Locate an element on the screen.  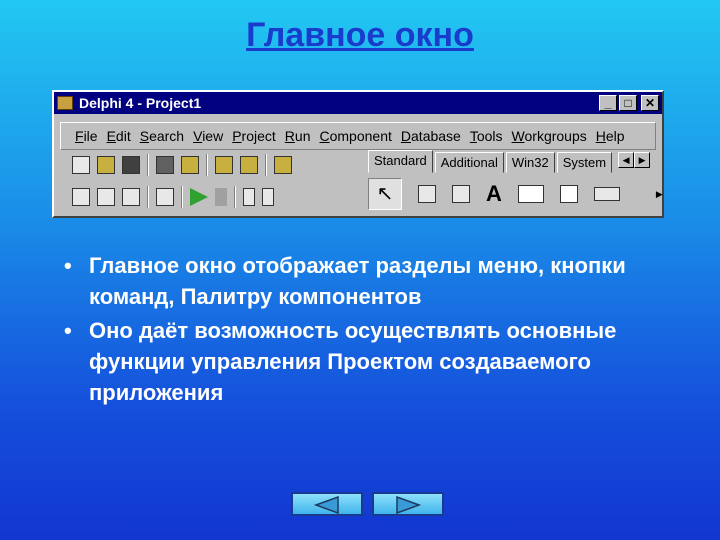
save-icon is located at coordinates (131, 165).